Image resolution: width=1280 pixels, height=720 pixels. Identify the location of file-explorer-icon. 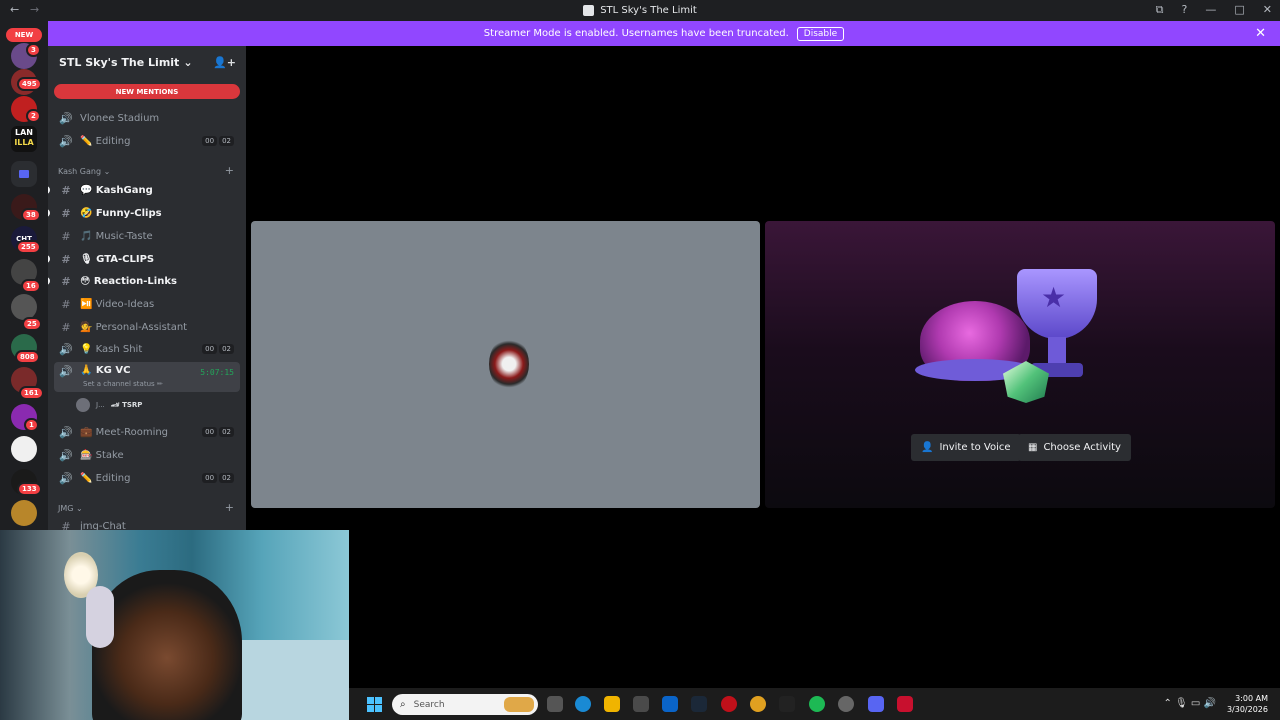
(612, 704).